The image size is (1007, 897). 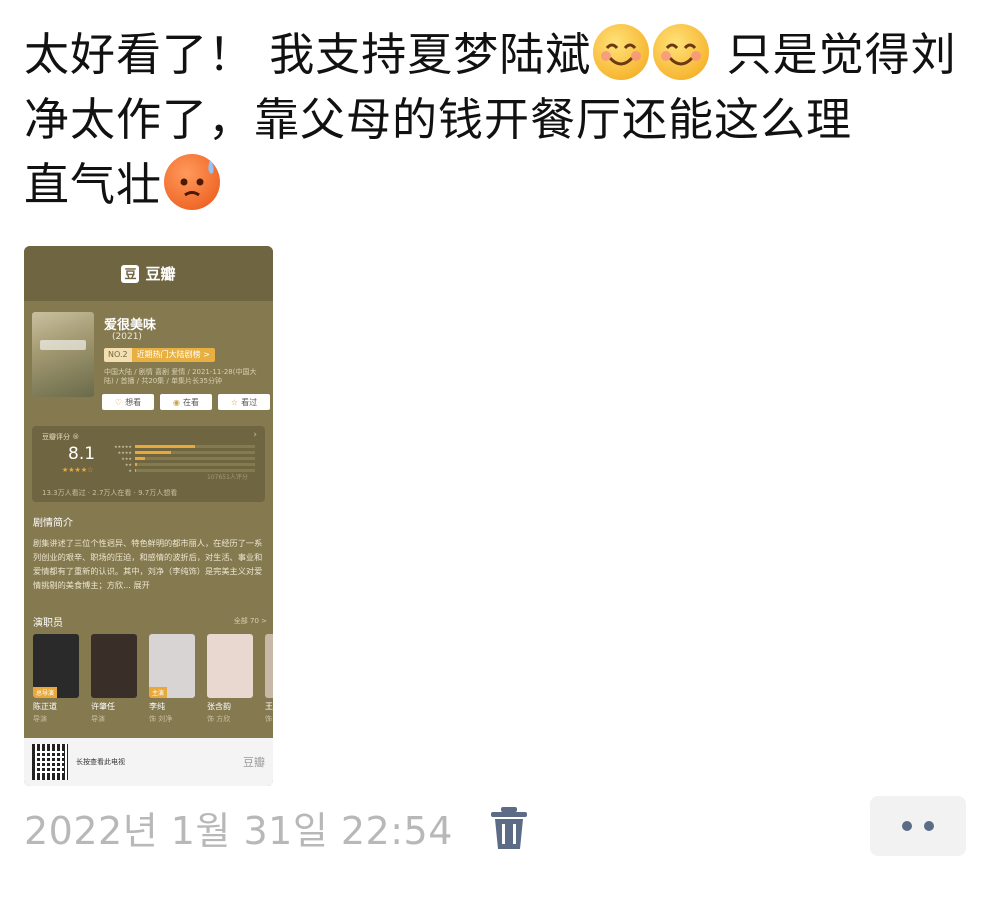 I want to click on douban-logo-icon: 豆, so click(x=130, y=273).